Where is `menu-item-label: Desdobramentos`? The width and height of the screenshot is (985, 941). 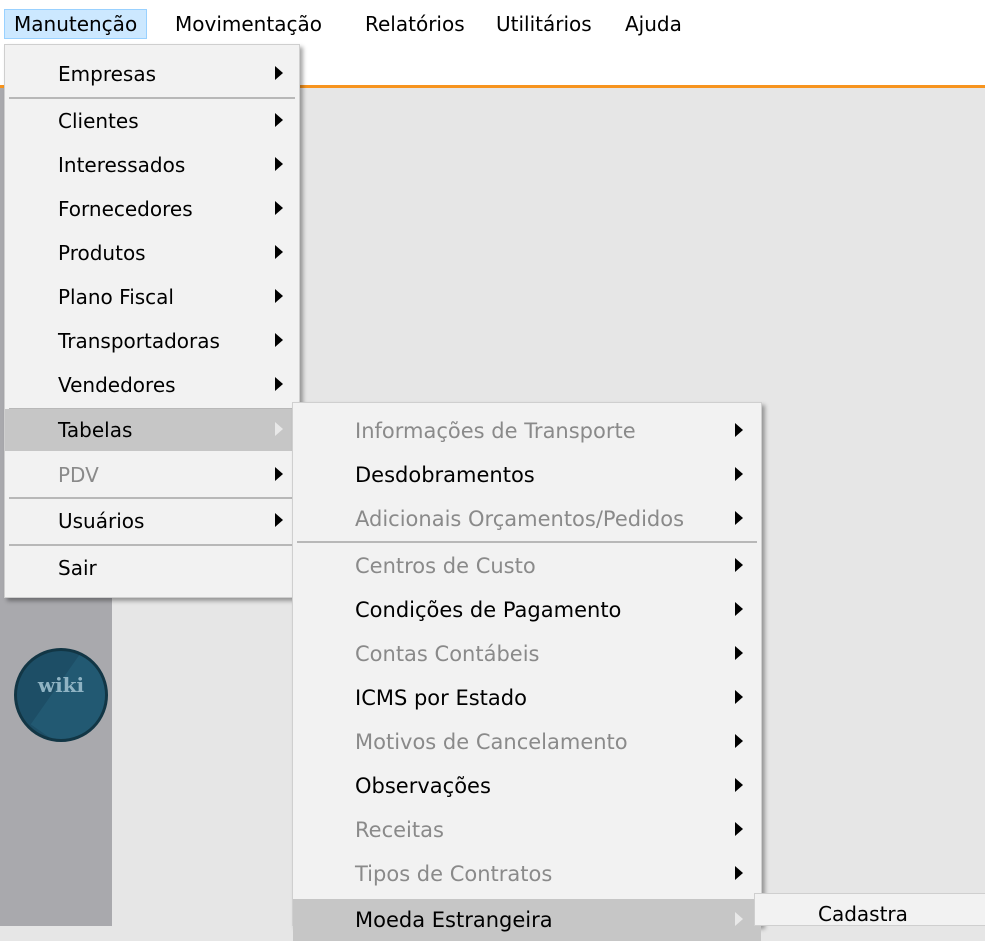
menu-item-label: Desdobramentos is located at coordinates (445, 475).